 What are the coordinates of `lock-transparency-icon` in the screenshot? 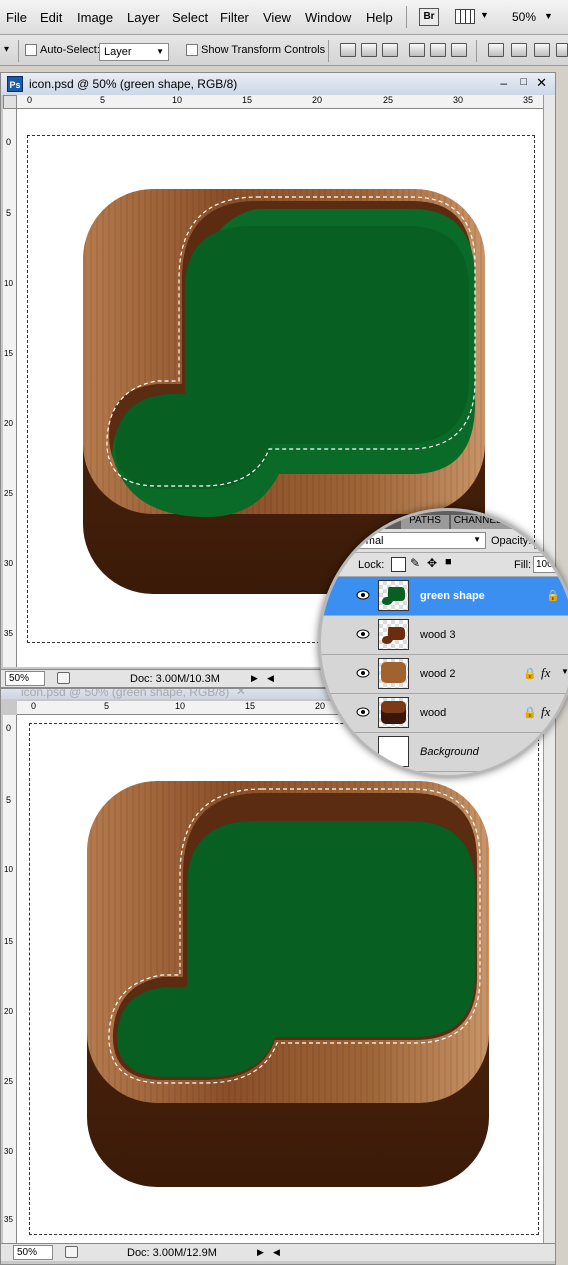 It's located at (398, 564).